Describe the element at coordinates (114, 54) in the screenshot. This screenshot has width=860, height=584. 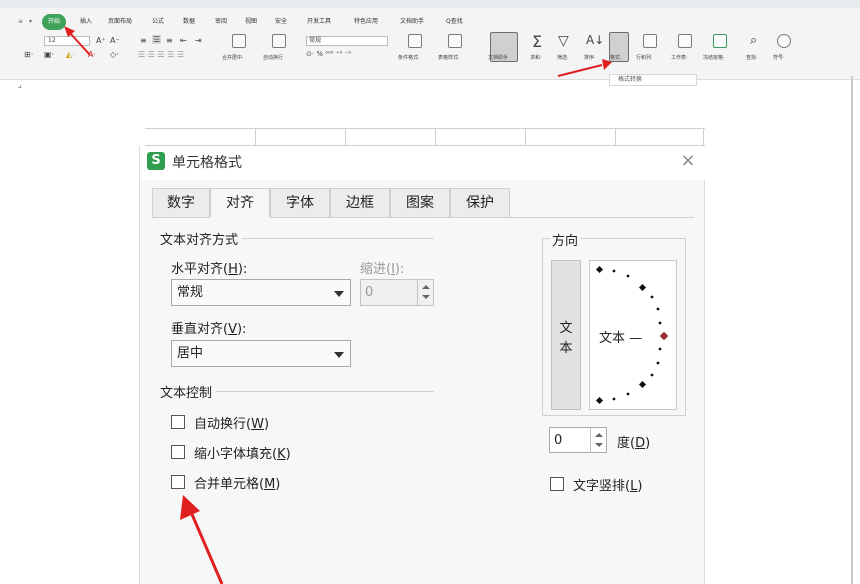
I see `clear-format-icon: ◇·` at that location.